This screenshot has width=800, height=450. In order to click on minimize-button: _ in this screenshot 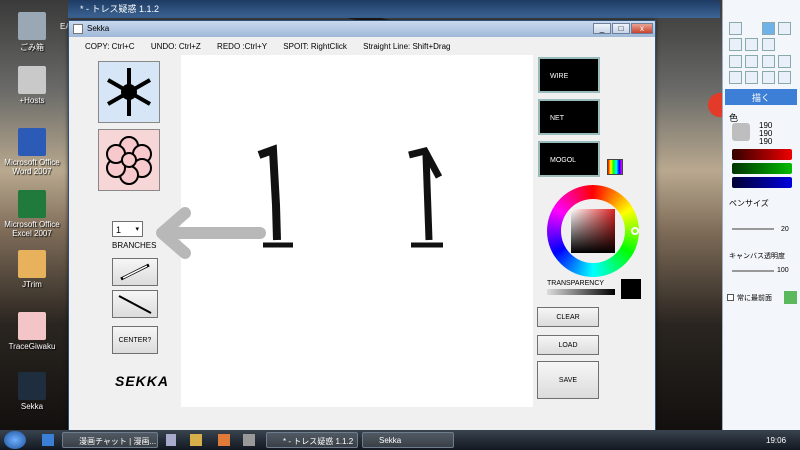, I will do `click(602, 28)`.